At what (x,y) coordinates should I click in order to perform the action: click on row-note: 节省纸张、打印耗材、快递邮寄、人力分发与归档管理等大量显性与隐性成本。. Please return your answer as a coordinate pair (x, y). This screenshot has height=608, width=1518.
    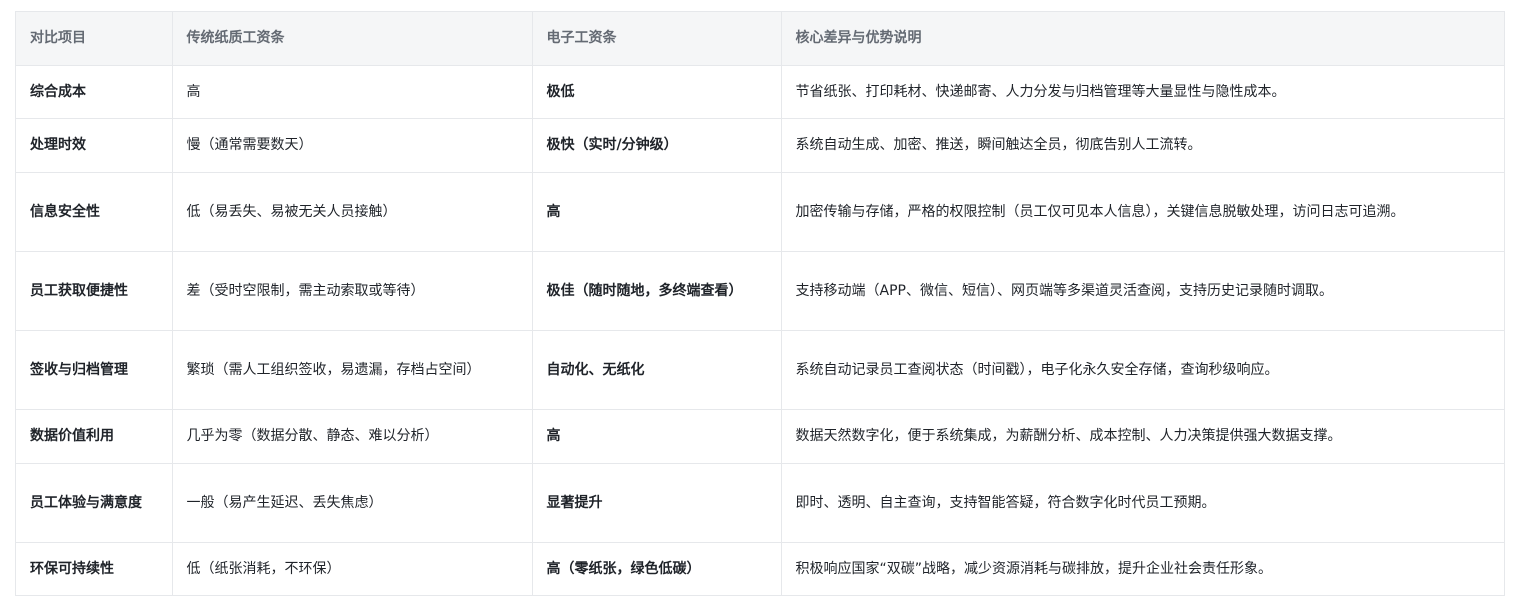
    Looking at the image, I should click on (1142, 92).